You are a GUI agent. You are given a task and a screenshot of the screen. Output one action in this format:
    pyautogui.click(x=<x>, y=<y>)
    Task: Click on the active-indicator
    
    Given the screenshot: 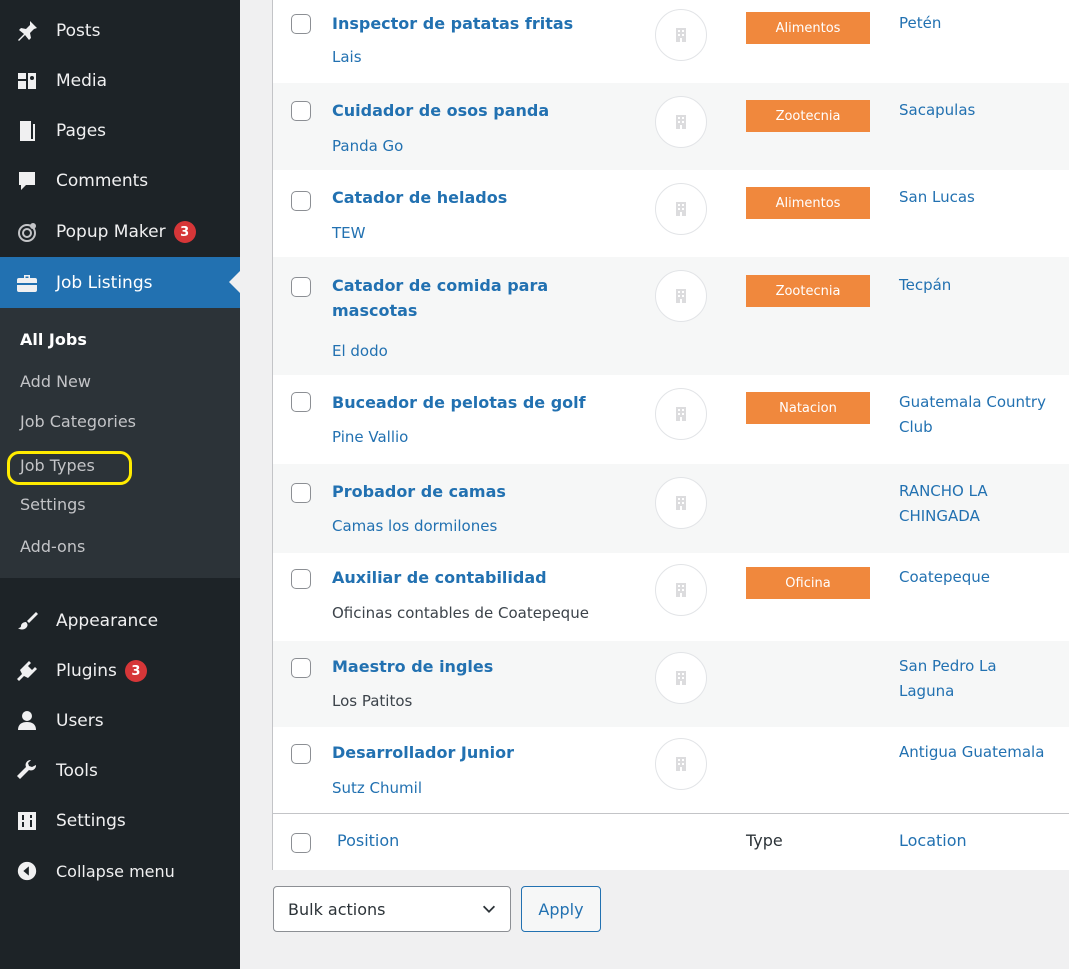 What is the action you would take?
    pyautogui.click(x=234, y=282)
    